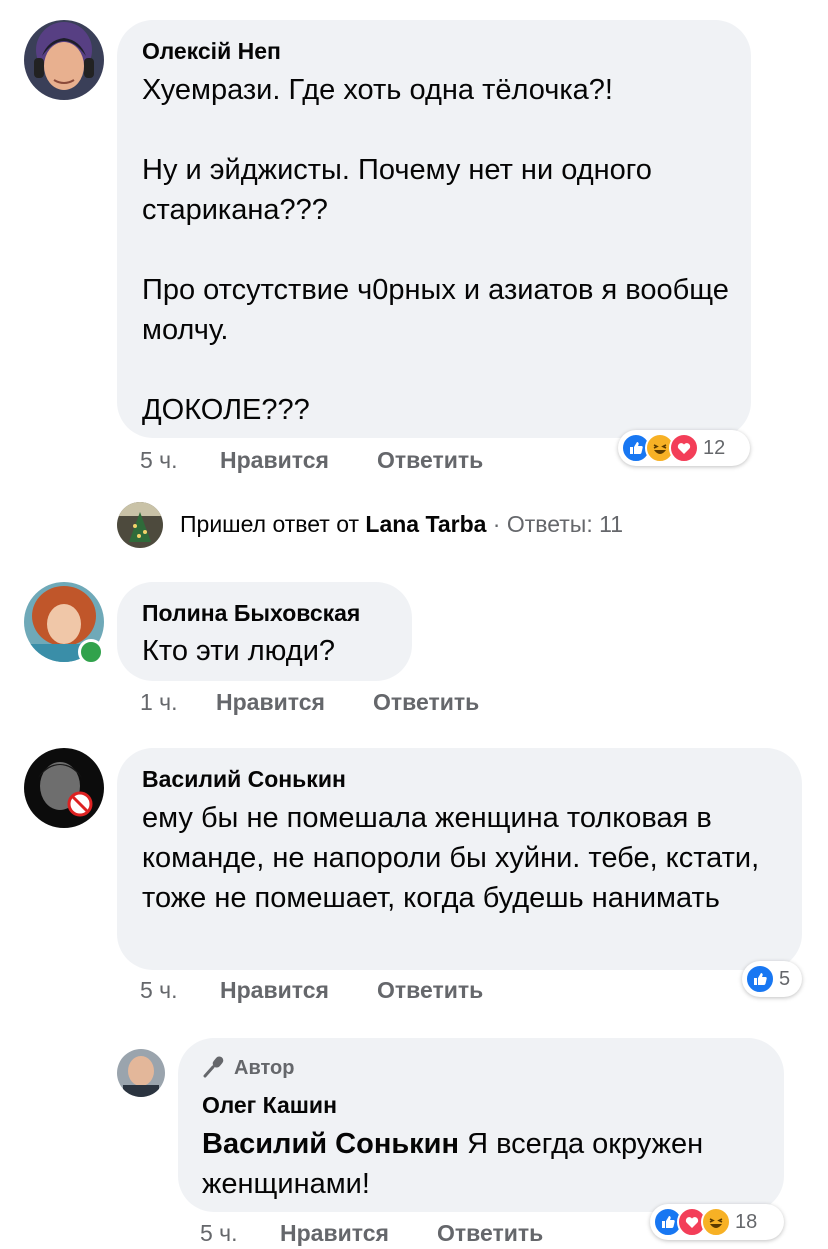  What do you see at coordinates (140, 525) in the screenshot?
I see `avatar-lana-tarba` at bounding box center [140, 525].